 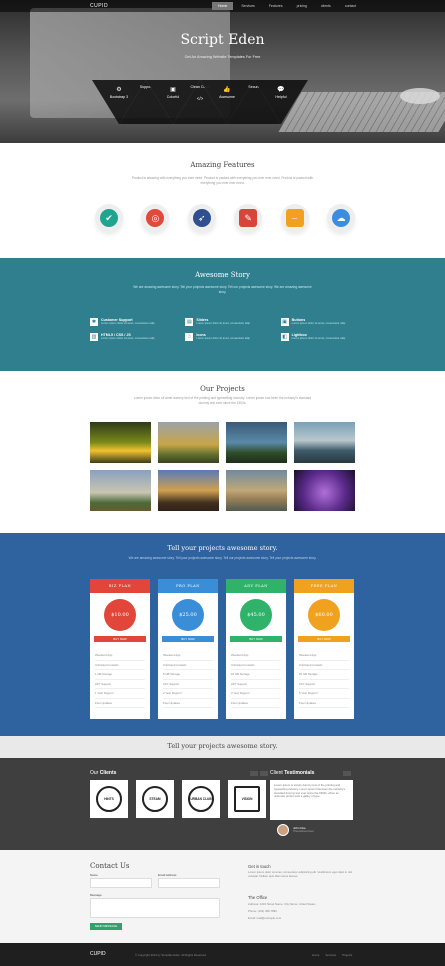 What do you see at coordinates (98, 954) in the screenshot?
I see `footer-logo: CUPID` at bounding box center [98, 954].